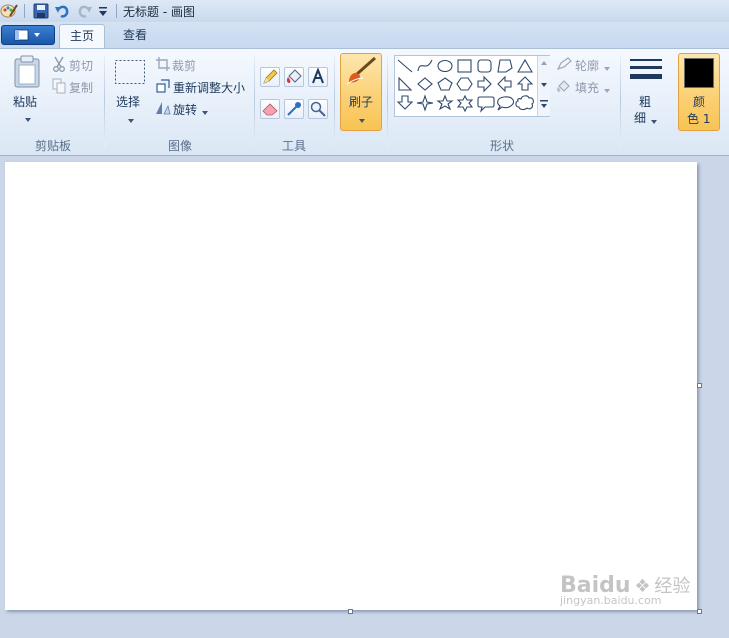 This screenshot has width=729, height=638. Describe the element at coordinates (103, 10) in the screenshot. I see `customize-quick-access-icon` at that location.